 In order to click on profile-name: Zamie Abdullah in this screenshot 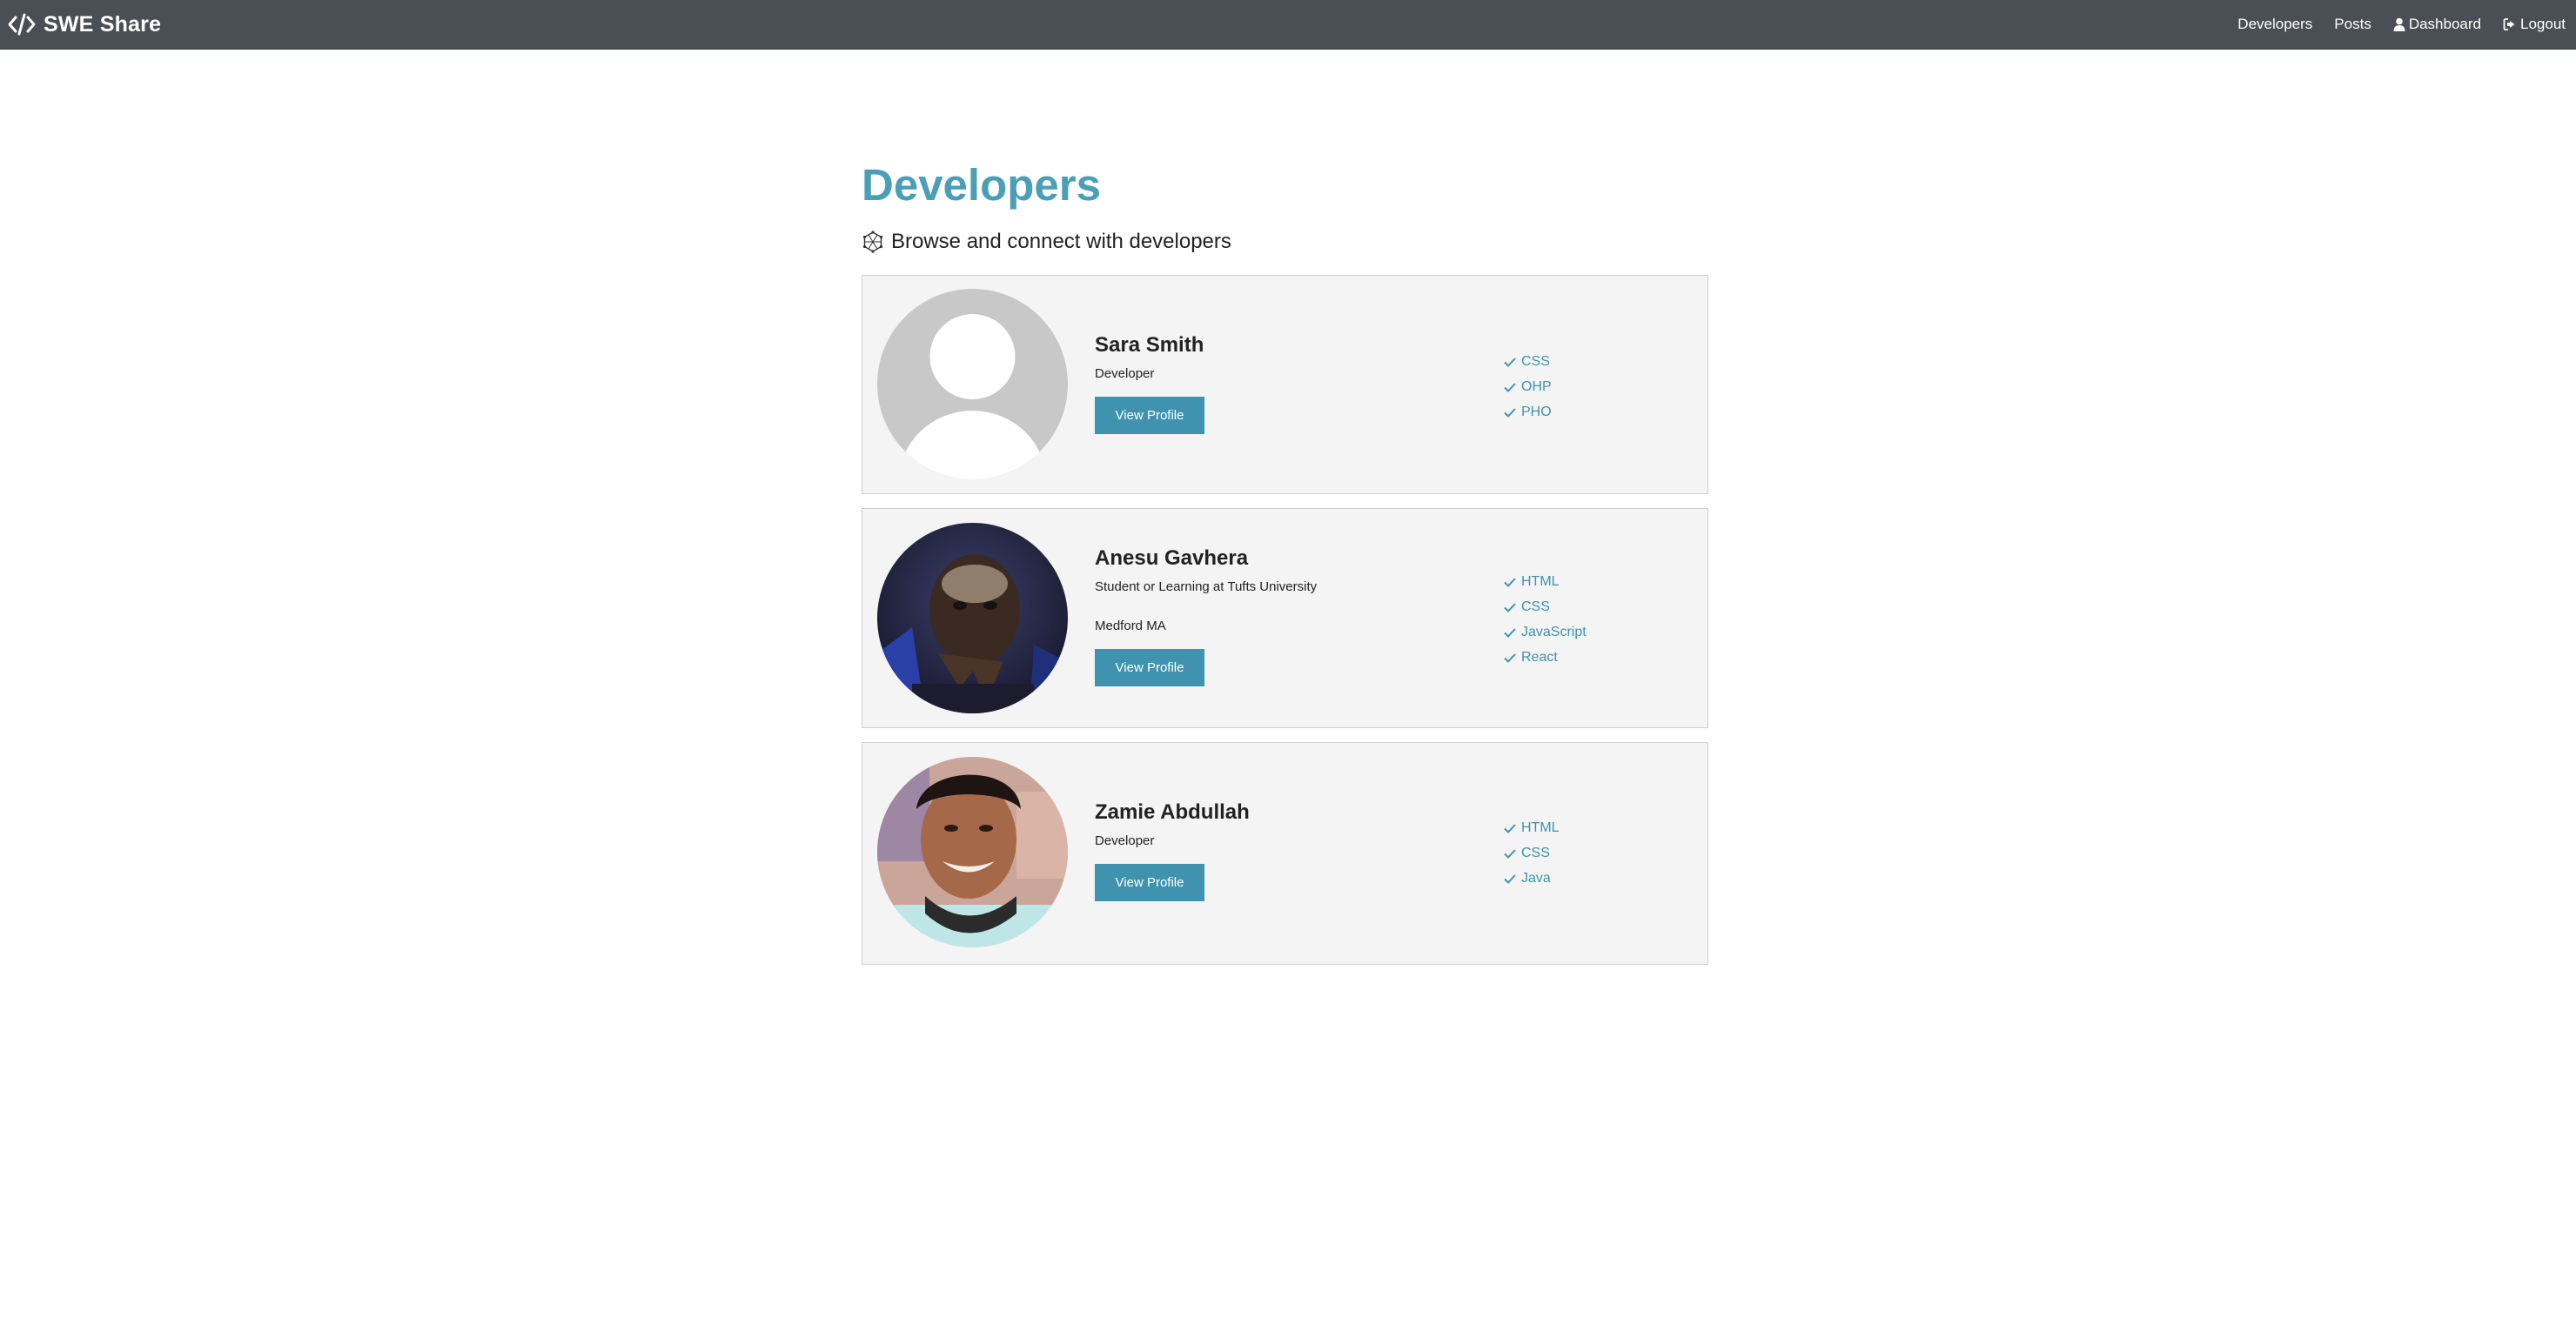, I will do `click(1172, 812)`.